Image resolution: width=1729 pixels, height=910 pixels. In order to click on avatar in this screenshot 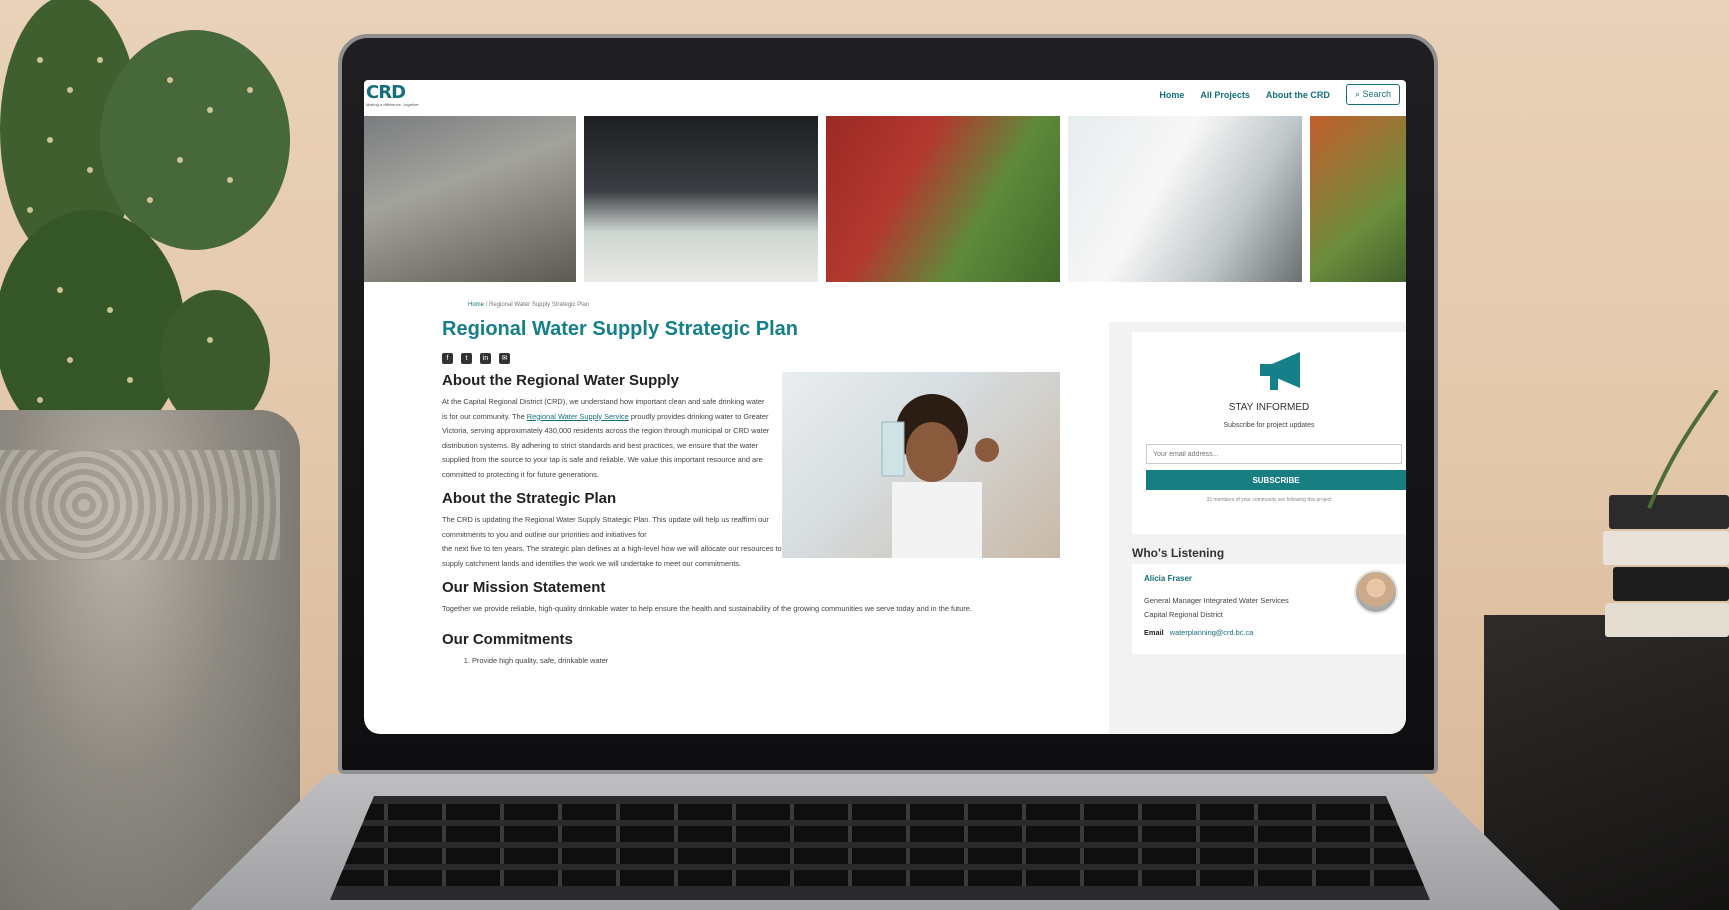, I will do `click(1376, 592)`.